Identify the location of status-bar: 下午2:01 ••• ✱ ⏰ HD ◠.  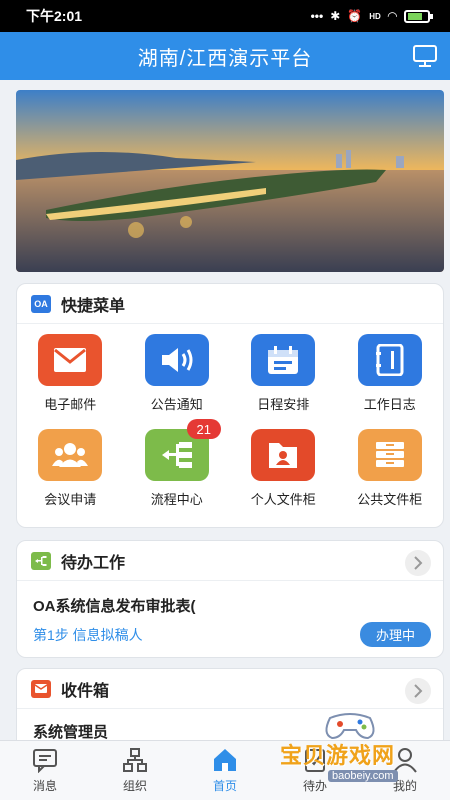
(225, 16).